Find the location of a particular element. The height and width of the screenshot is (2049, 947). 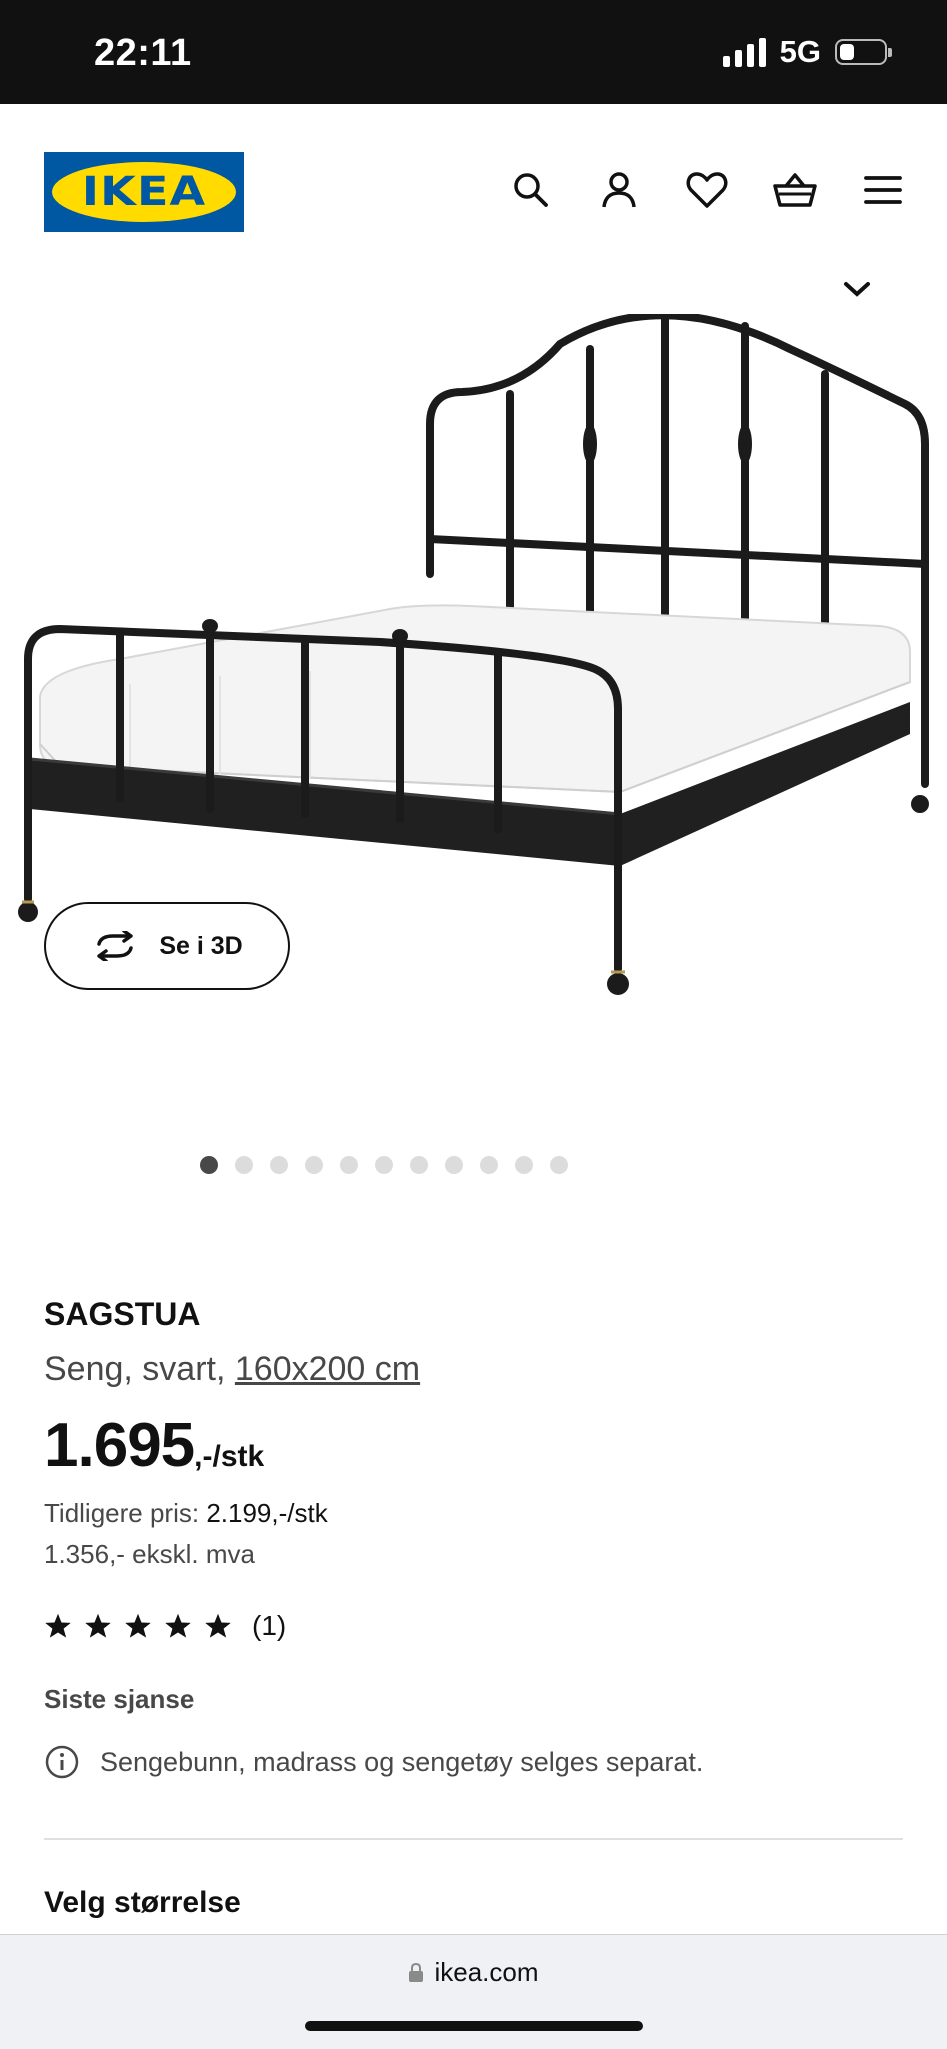

product-name: SAGSTUA is located at coordinates (122, 1314).